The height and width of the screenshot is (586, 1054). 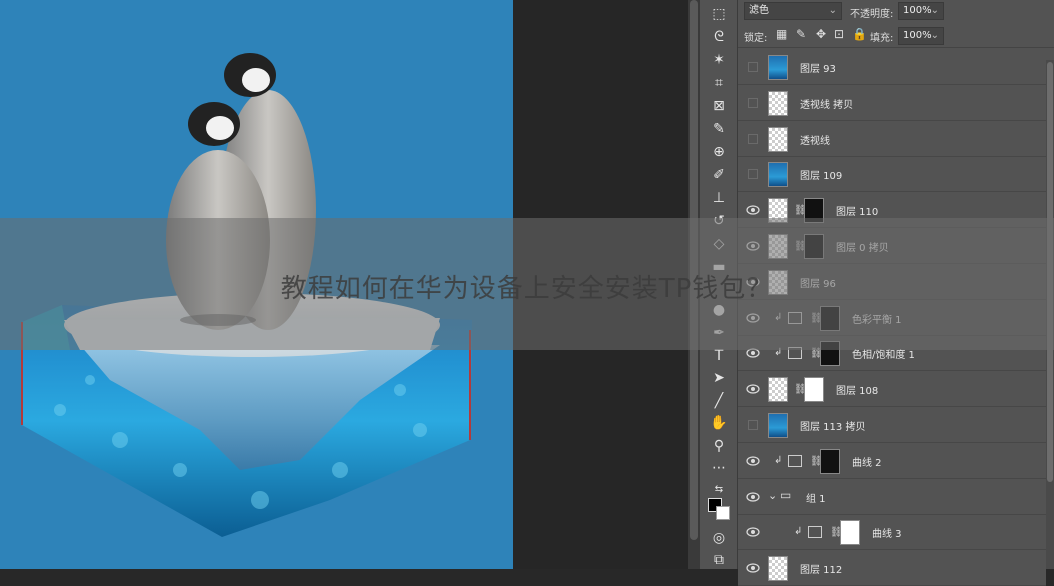 I want to click on fill-input: 100% ⌄, so click(x=921, y=36).